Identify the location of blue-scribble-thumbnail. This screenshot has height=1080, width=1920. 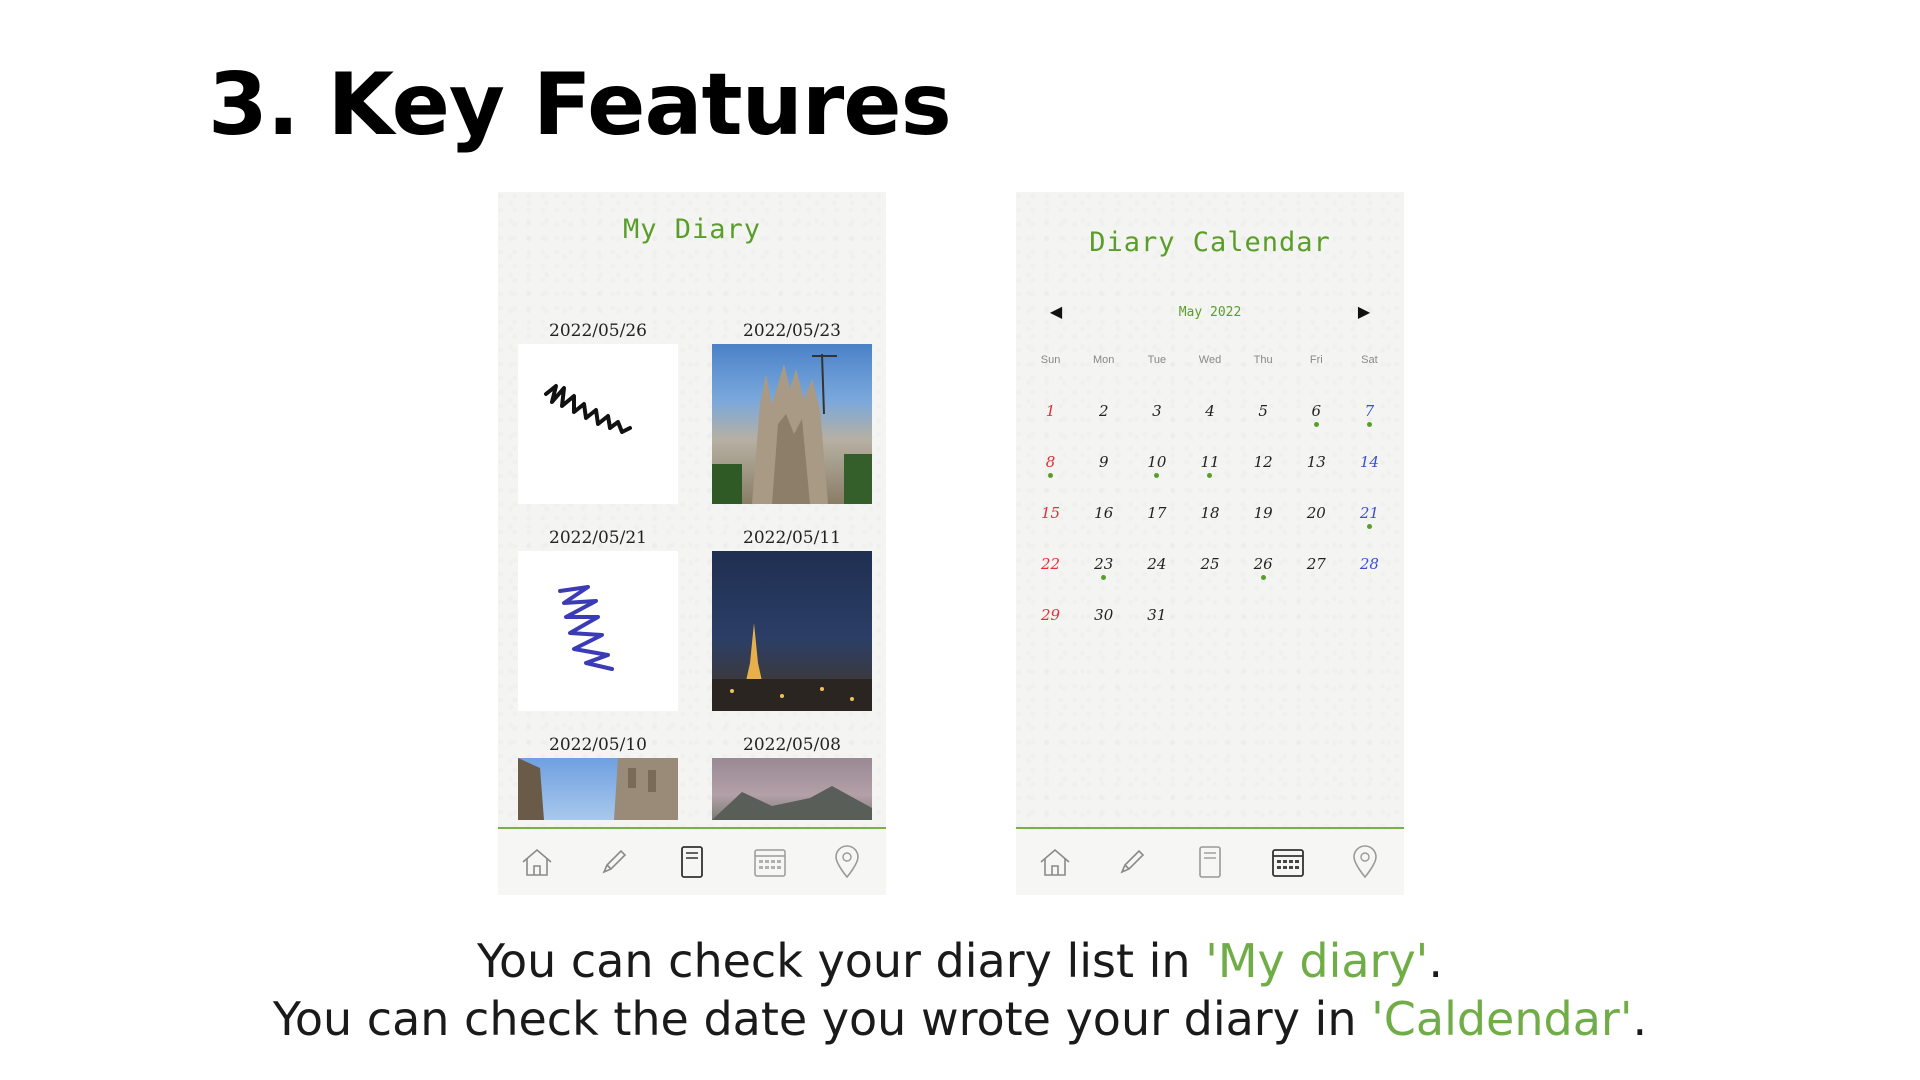
(598, 631).